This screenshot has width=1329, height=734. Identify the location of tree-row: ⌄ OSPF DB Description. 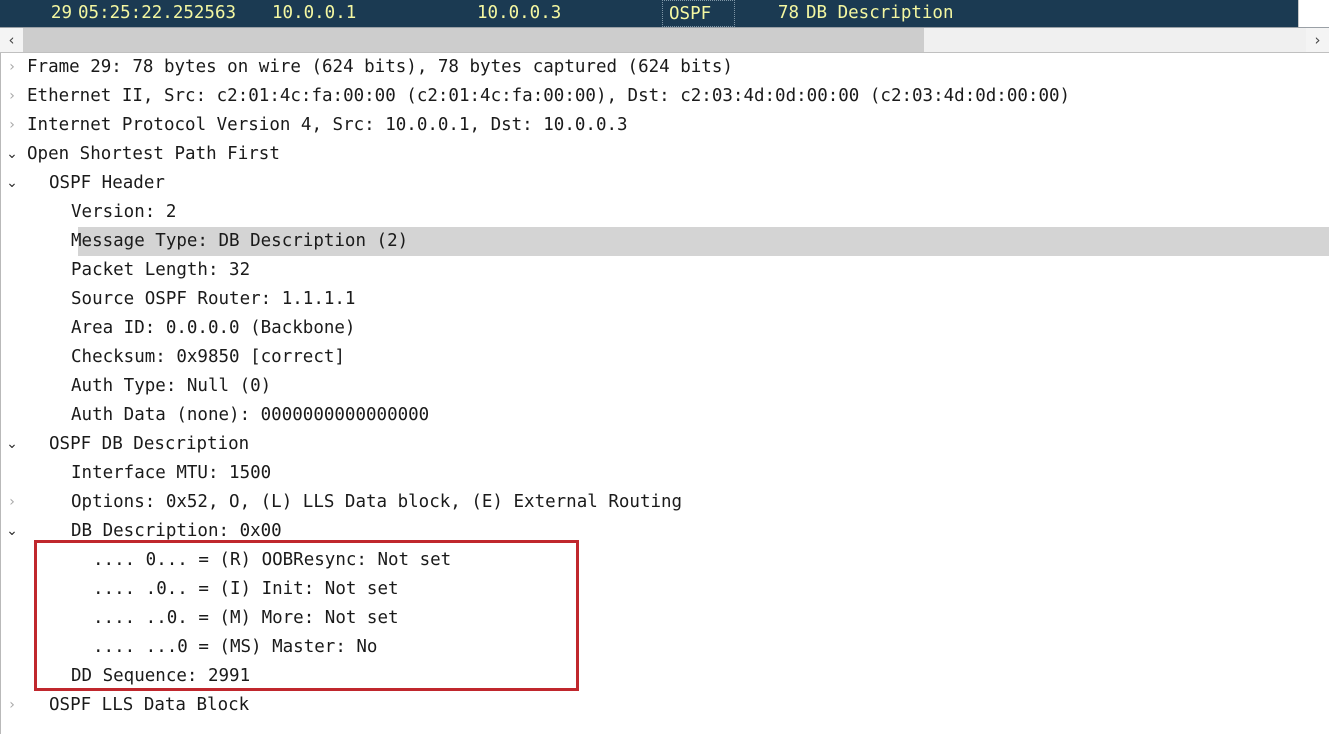
(665, 444).